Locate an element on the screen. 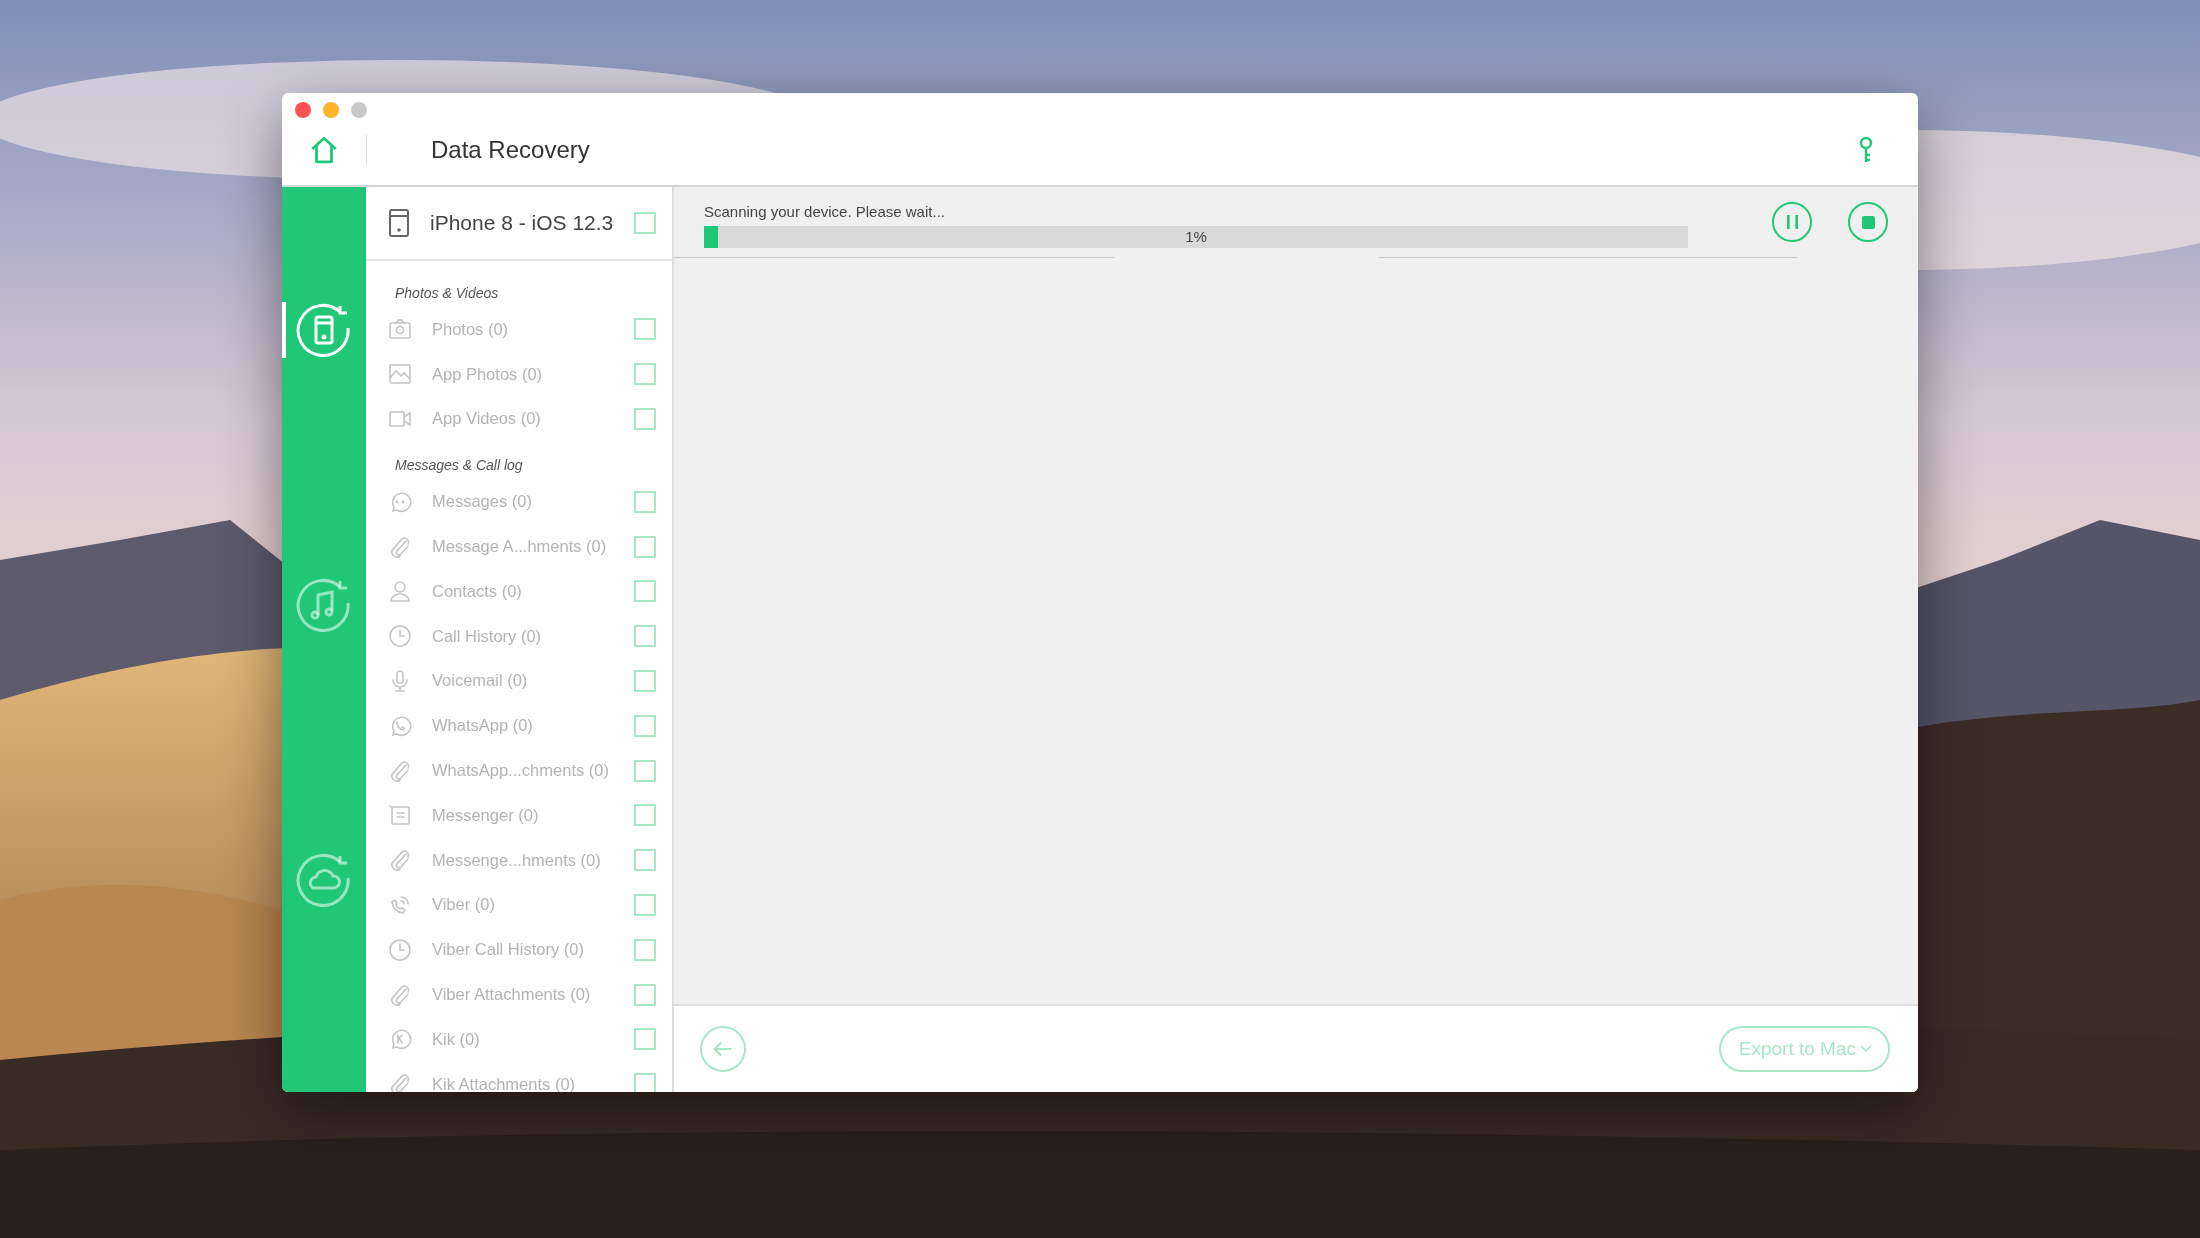 Image resolution: width=2200 pixels, height=1238 pixels. category-label: Messages (0) is located at coordinates (482, 502).